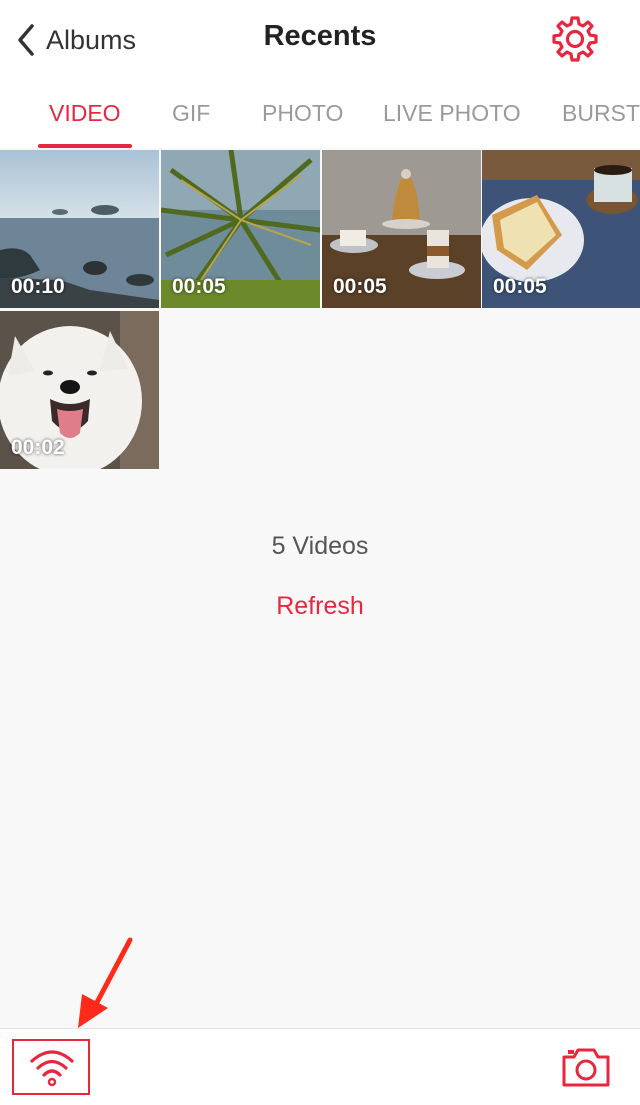 The width and height of the screenshot is (640, 1105). What do you see at coordinates (240, 229) in the screenshot?
I see `video-thumbnail-palm: 00:05` at bounding box center [240, 229].